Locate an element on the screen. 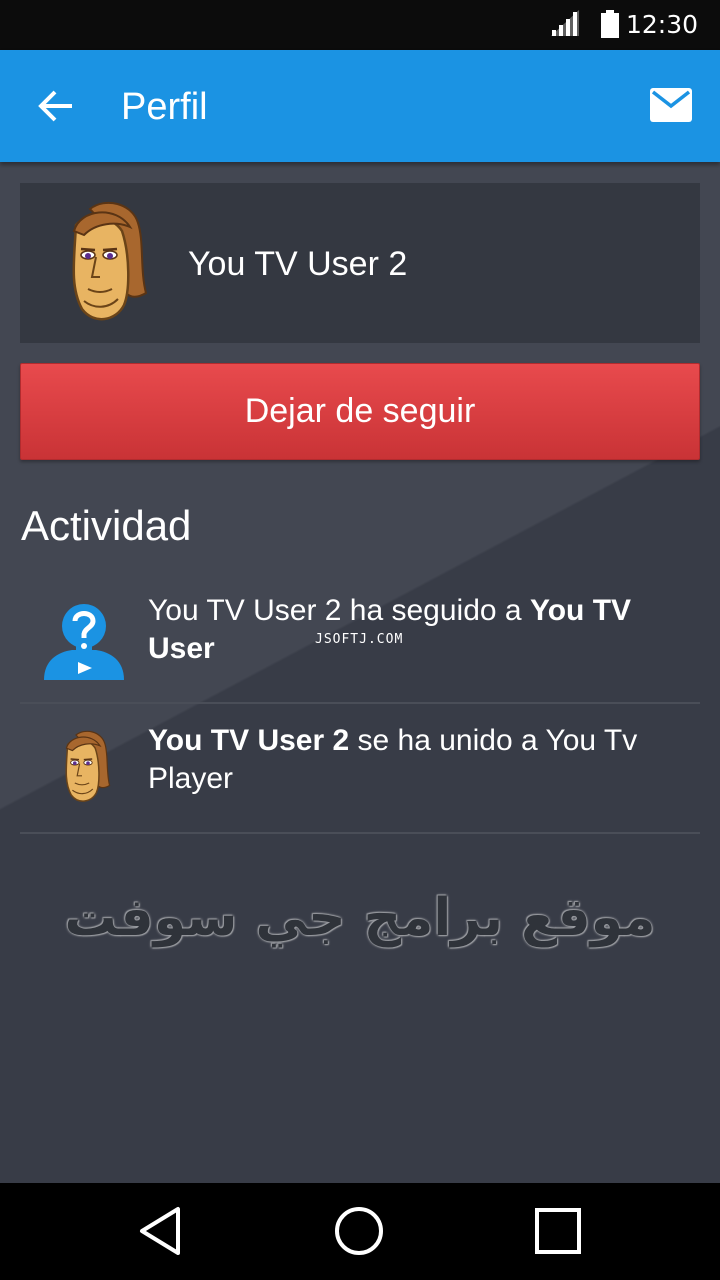 Image resolution: width=720 pixels, height=1280 pixels. profile-name: You TV User 2 is located at coordinates (298, 264).